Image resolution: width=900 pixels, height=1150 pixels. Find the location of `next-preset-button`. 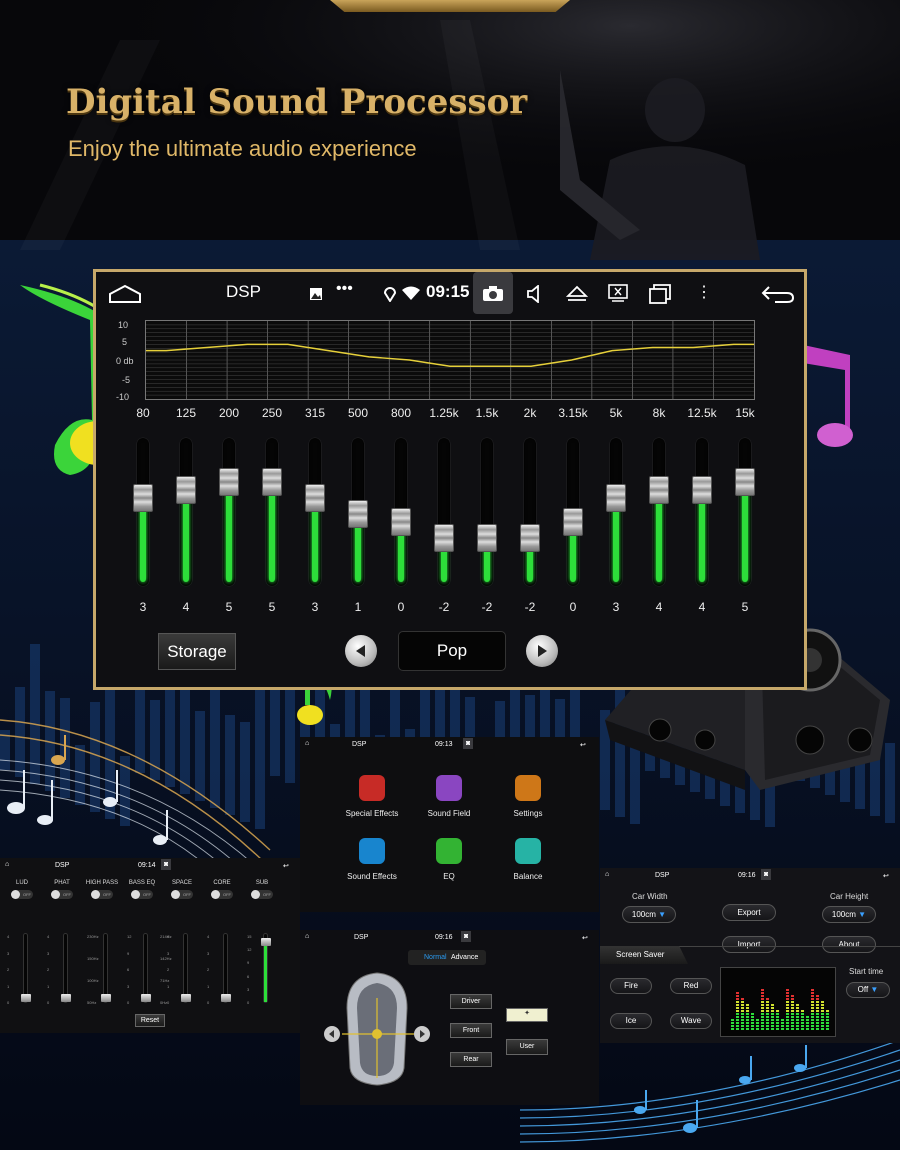

next-preset-button is located at coordinates (542, 651).